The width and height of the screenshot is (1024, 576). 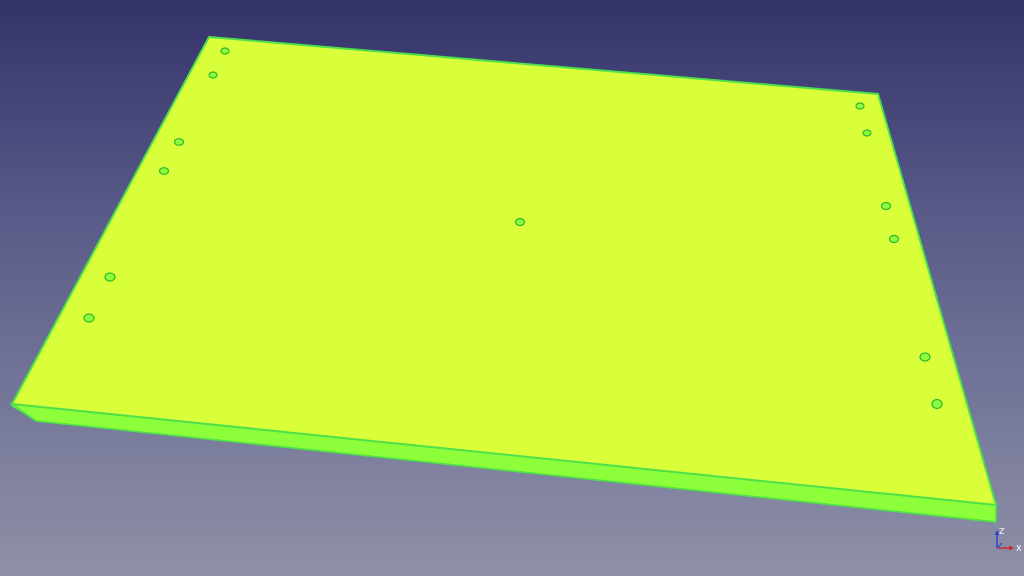 What do you see at coordinates (1002, 531) in the screenshot?
I see `z-axis-label: Z` at bounding box center [1002, 531].